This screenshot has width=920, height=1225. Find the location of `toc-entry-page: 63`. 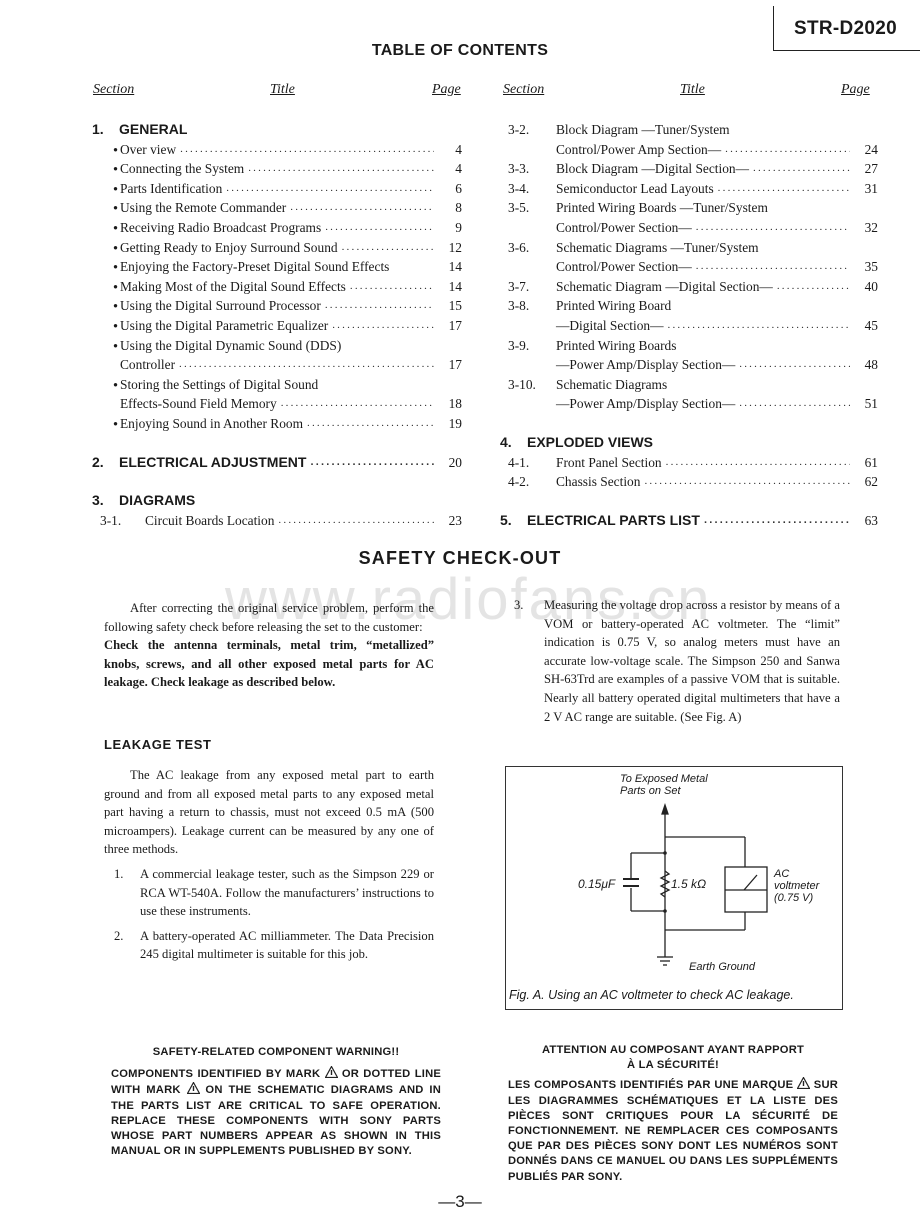

toc-entry-page: 63 is located at coordinates (871, 520).